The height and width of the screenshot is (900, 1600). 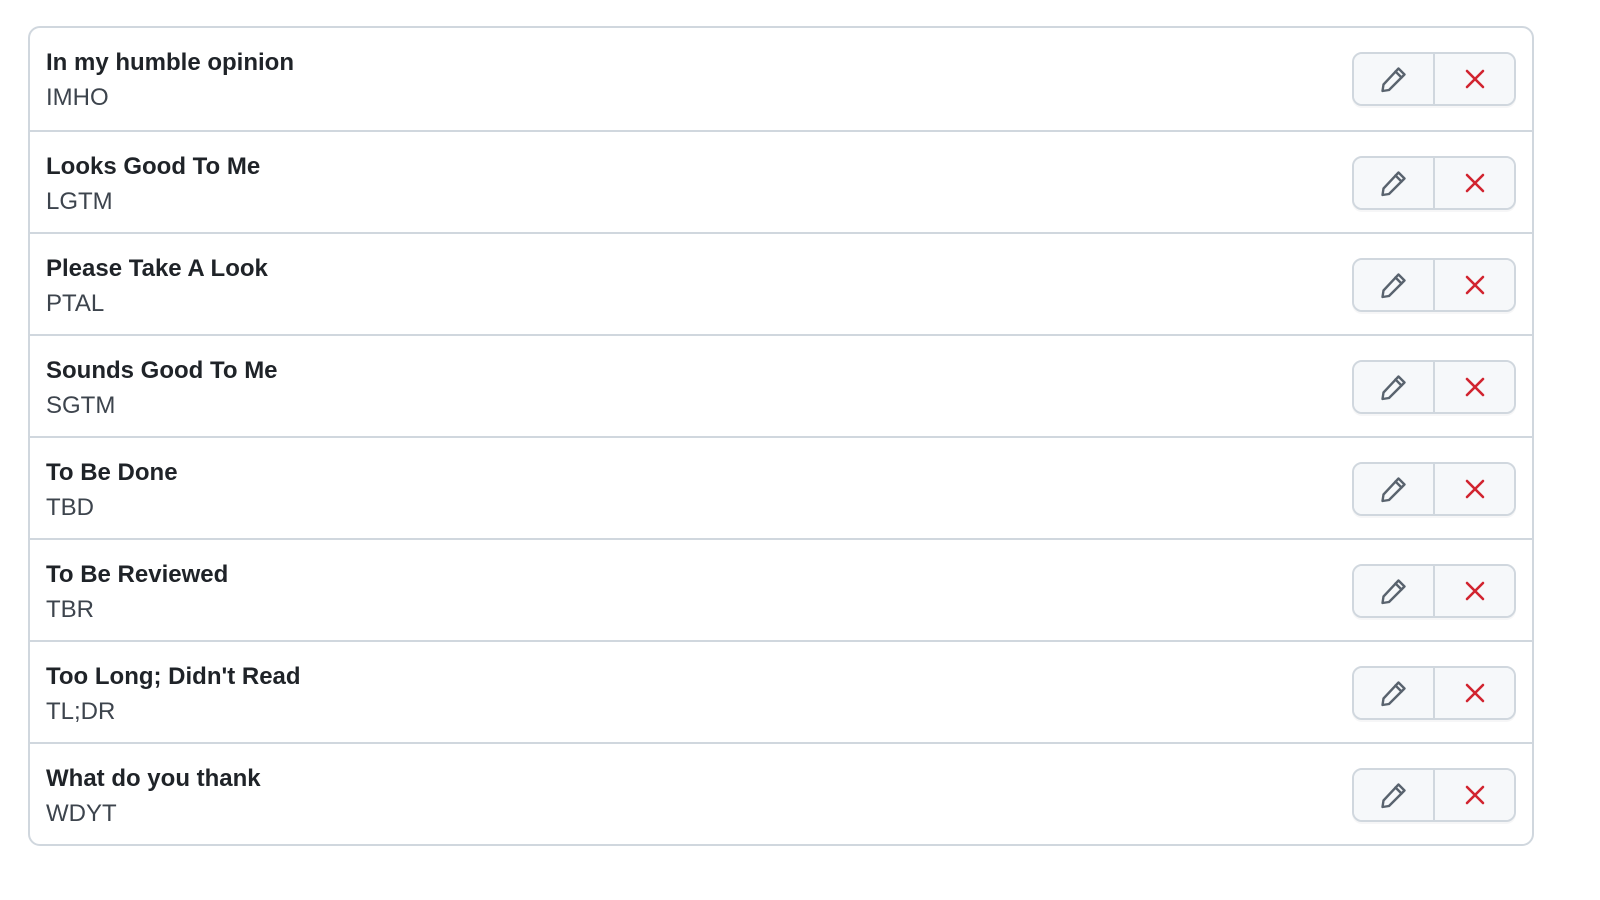 What do you see at coordinates (153, 166) in the screenshot?
I see `reply-title: Looks Good To Me` at bounding box center [153, 166].